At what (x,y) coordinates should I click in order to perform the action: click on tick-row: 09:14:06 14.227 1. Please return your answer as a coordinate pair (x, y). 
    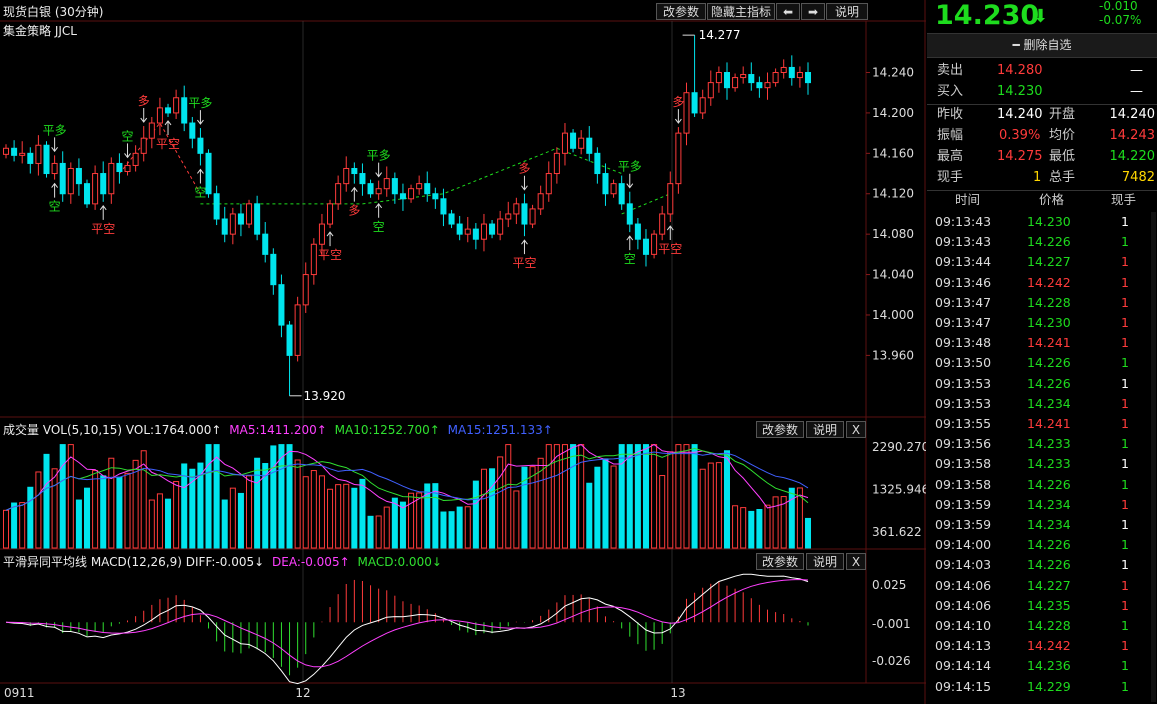
    Looking at the image, I should click on (1042, 586).